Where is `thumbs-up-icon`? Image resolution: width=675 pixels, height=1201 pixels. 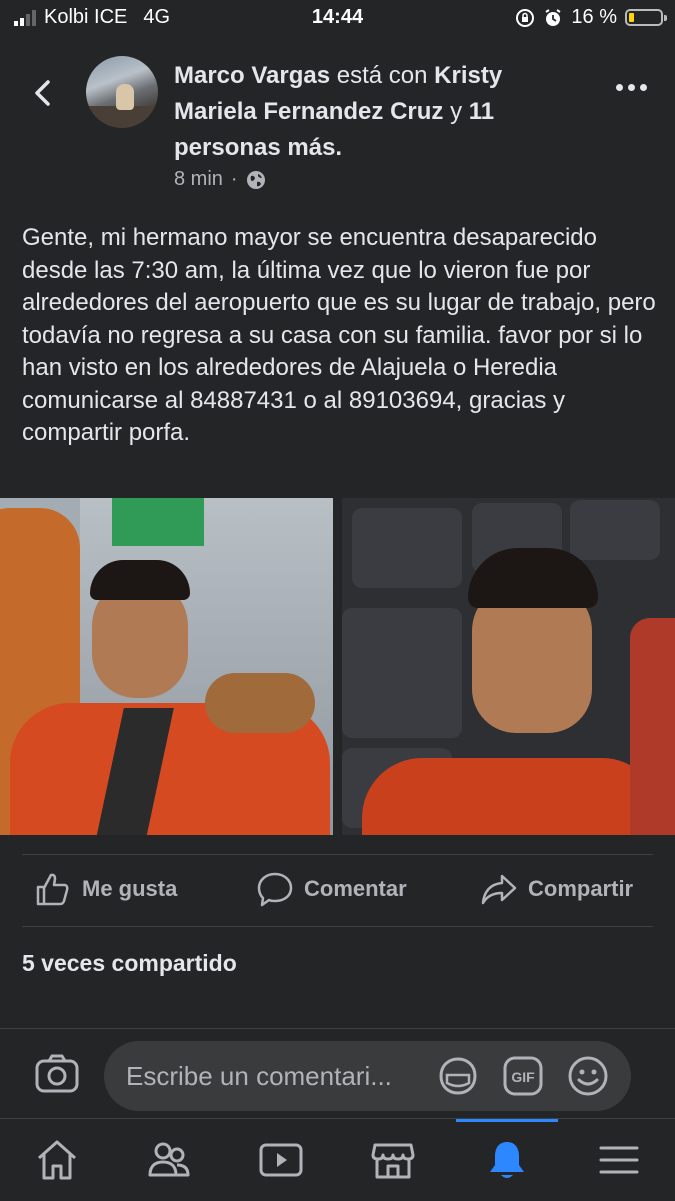
thumbs-up-icon is located at coordinates (52, 889).